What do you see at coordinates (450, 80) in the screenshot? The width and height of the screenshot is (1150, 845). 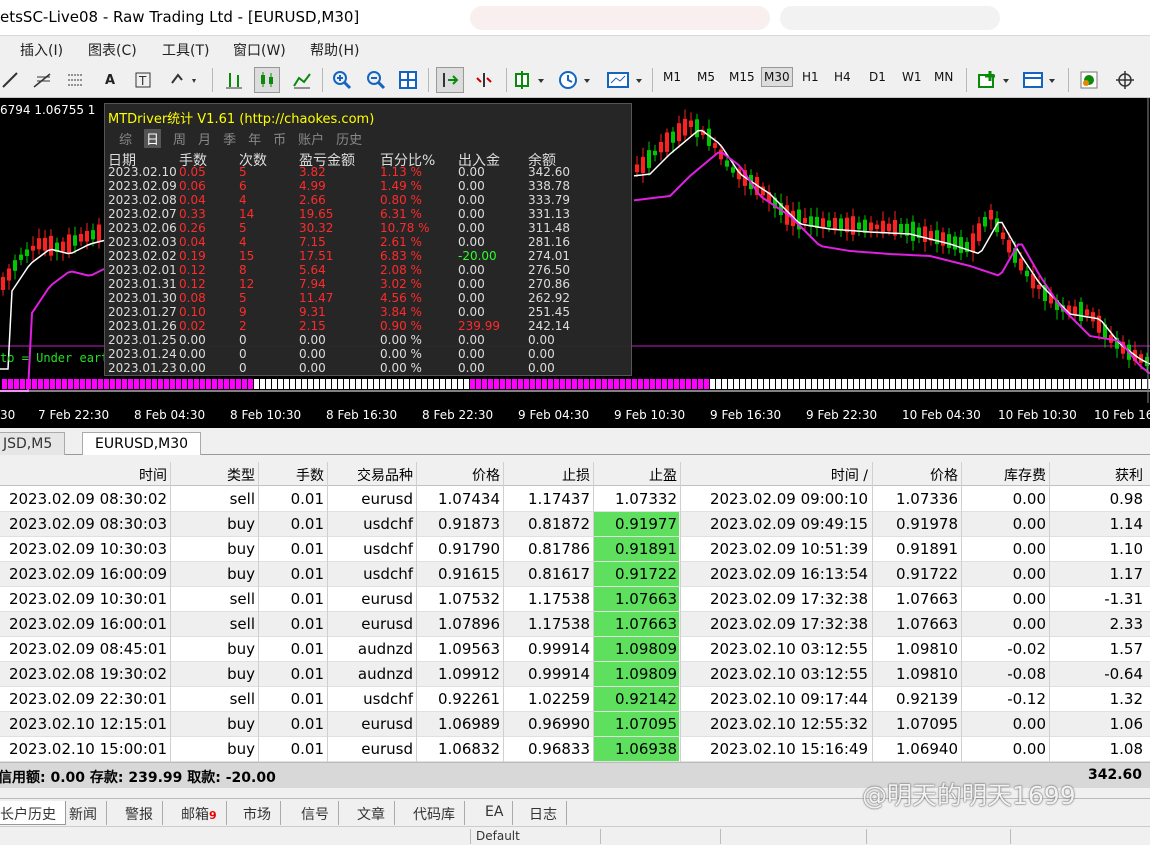 I see `autoscroll-icon` at bounding box center [450, 80].